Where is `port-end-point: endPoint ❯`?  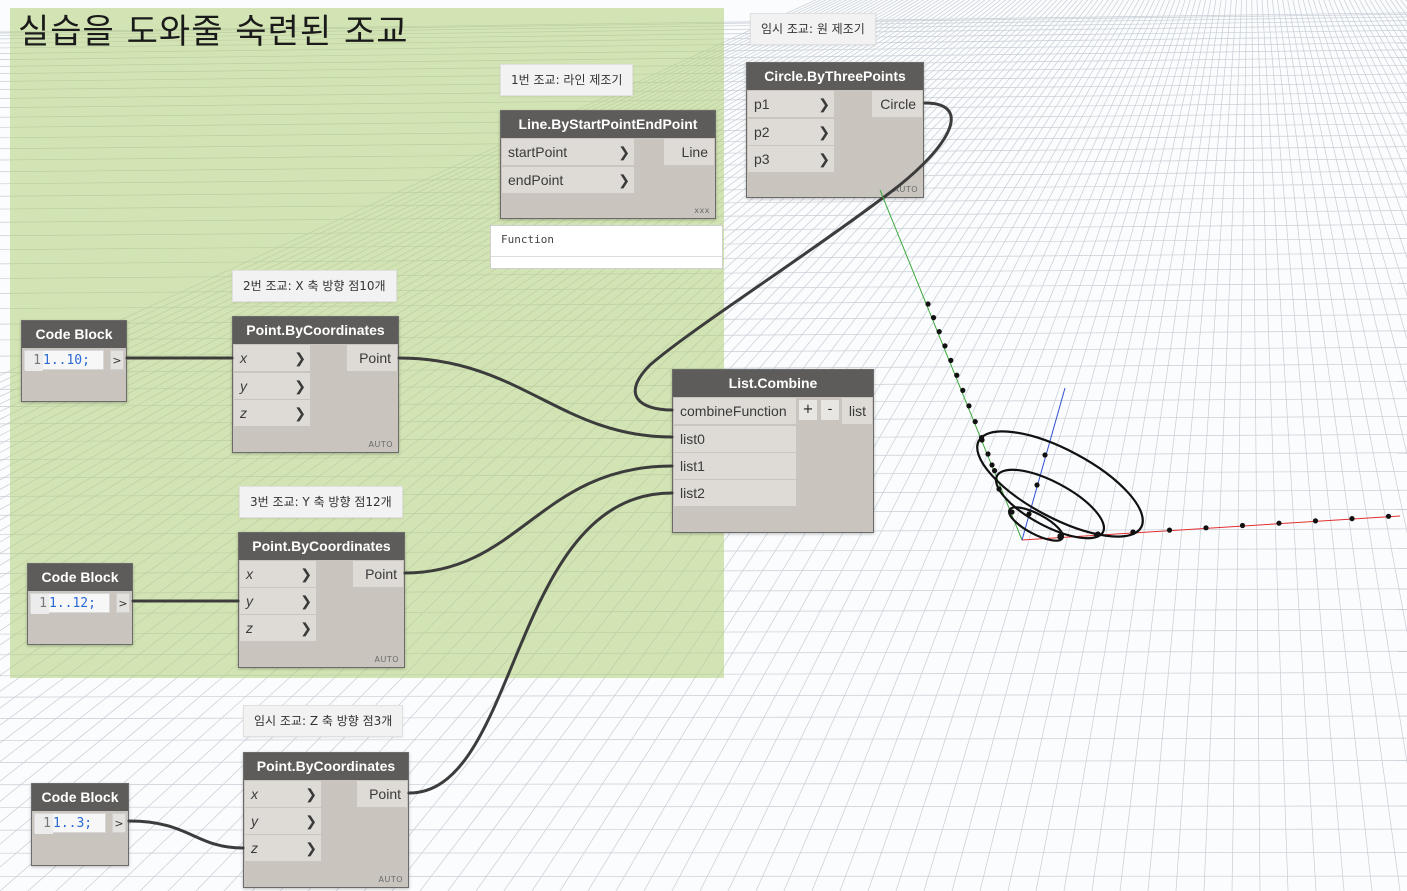 port-end-point: endPoint ❯ is located at coordinates (568, 180).